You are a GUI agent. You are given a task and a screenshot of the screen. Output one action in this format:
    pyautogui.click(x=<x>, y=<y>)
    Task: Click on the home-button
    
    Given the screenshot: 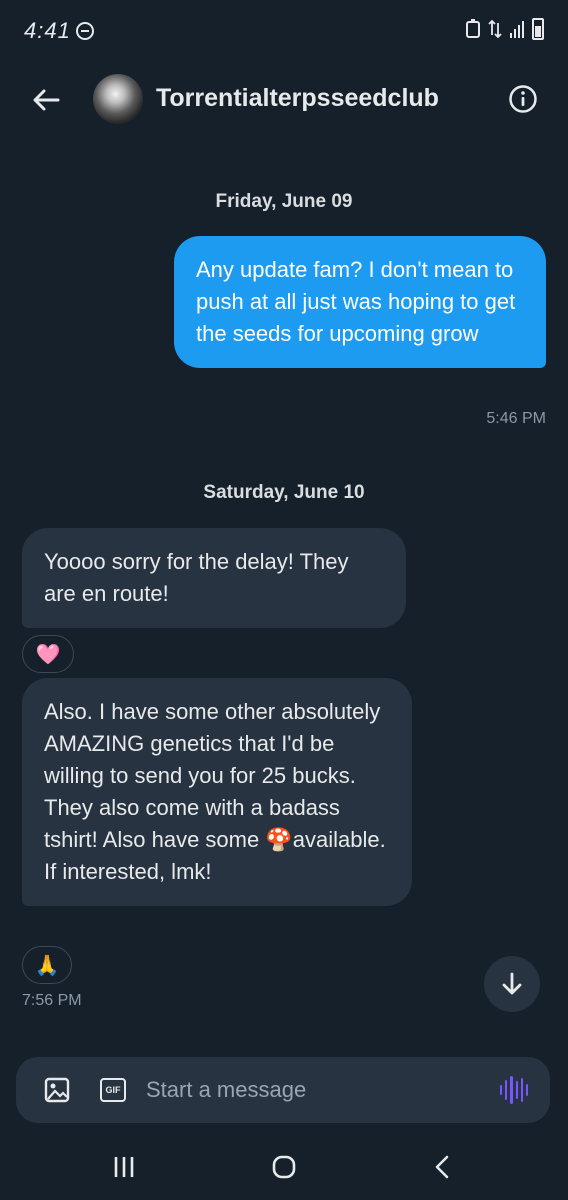 What is the action you would take?
    pyautogui.click(x=284, y=1167)
    